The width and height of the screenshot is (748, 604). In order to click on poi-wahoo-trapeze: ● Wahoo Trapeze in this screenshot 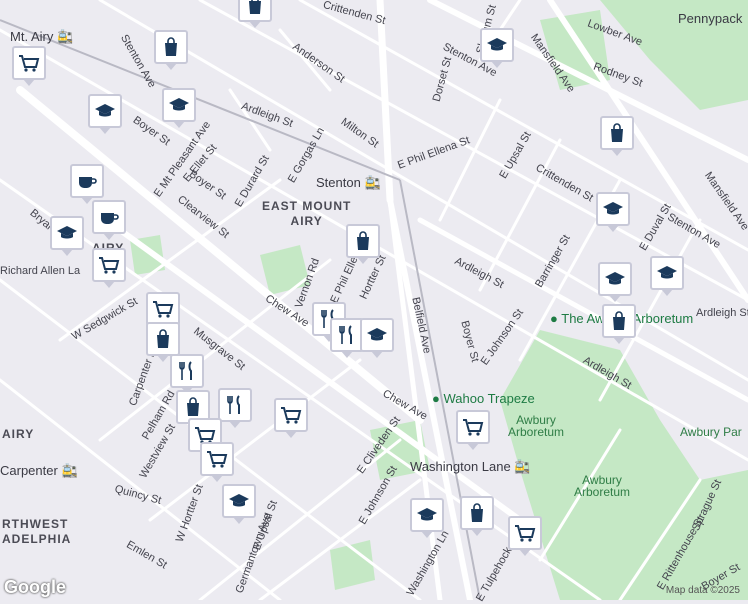, I will do `click(483, 398)`.